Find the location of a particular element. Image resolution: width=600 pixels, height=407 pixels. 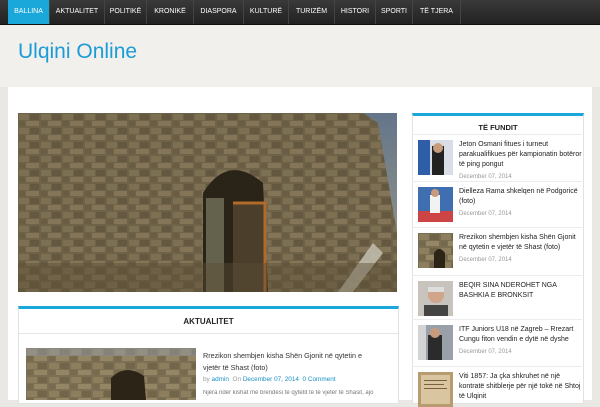

article-meta: by admin On December 07, 2014 0 Comment is located at coordinates (269, 379).